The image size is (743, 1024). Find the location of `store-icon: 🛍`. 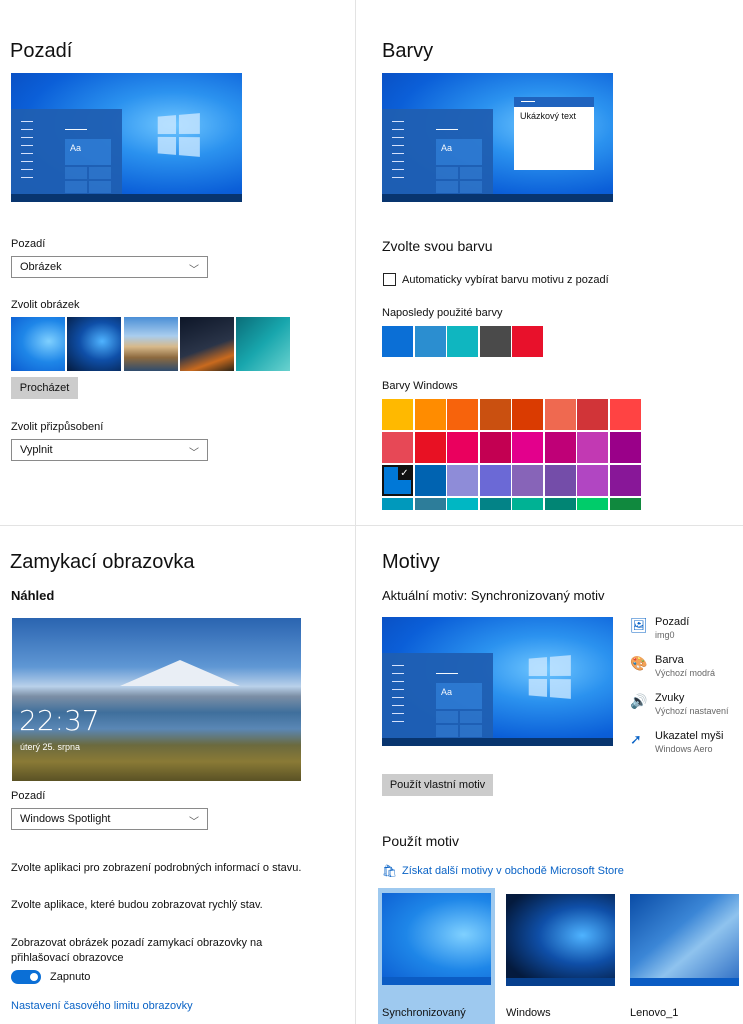

store-icon: 🛍 is located at coordinates (390, 871).